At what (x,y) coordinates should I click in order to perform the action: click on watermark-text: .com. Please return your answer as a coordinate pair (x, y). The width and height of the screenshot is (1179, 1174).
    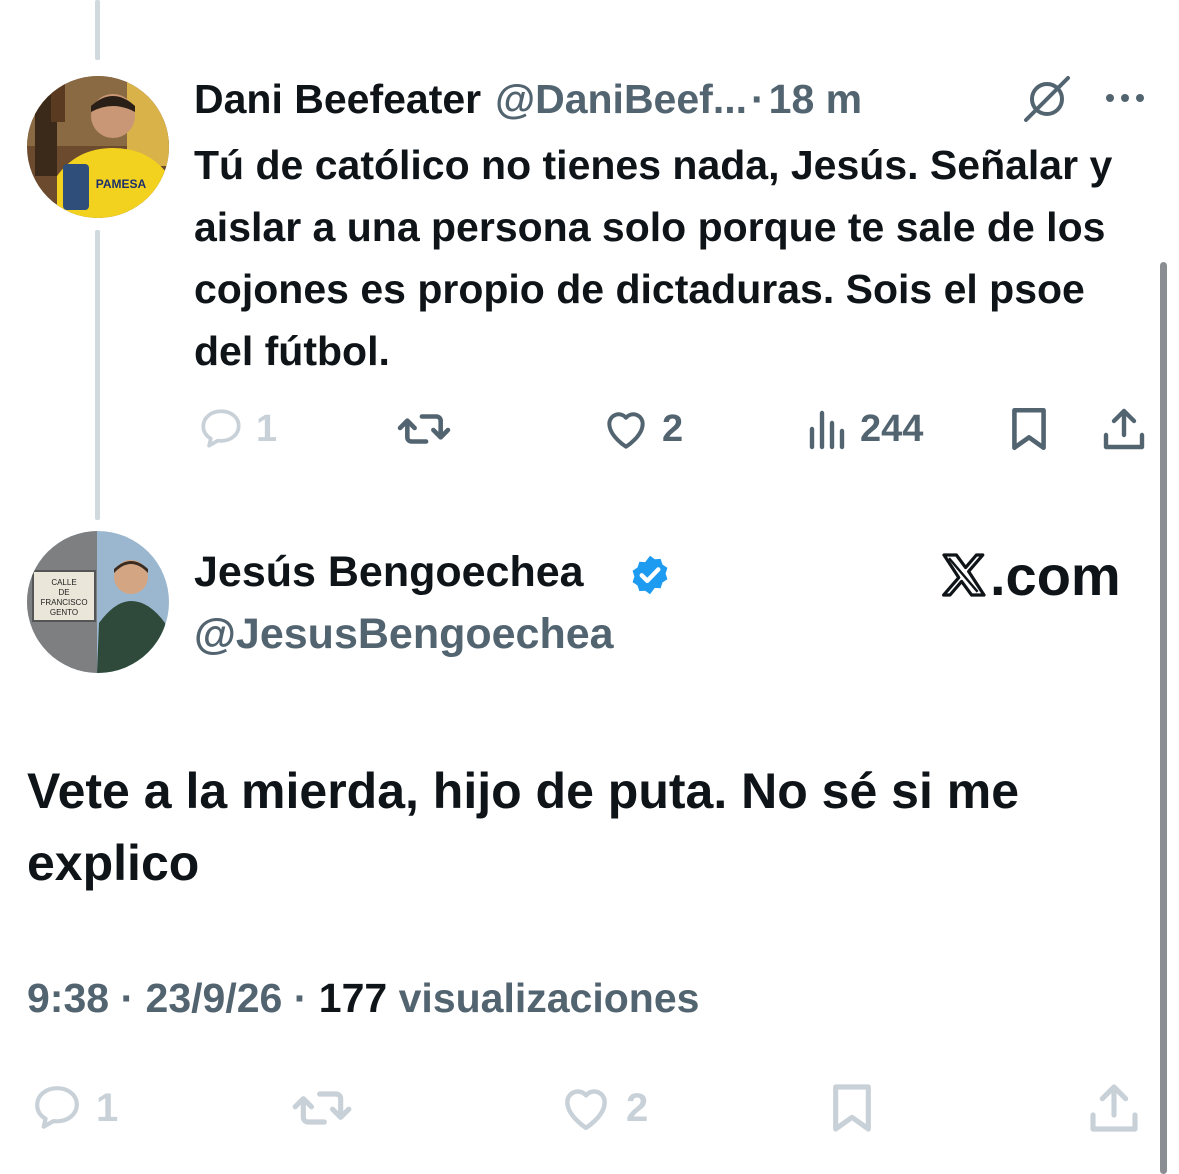
    Looking at the image, I should click on (1055, 575).